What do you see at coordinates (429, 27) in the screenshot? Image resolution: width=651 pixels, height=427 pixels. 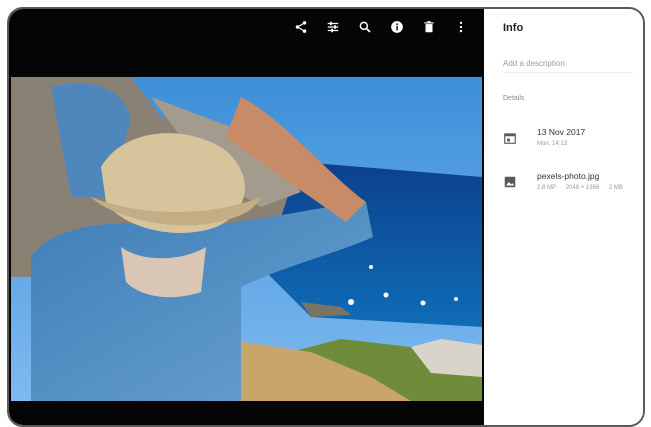 I see `delete-icon` at bounding box center [429, 27].